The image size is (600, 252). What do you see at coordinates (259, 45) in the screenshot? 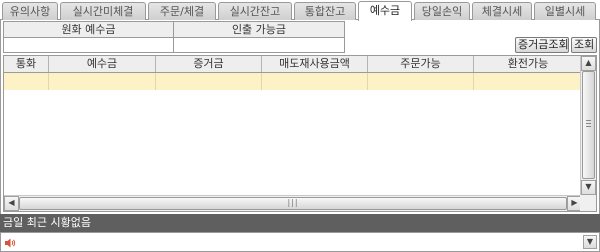
I see `withdrawable-value` at bounding box center [259, 45].